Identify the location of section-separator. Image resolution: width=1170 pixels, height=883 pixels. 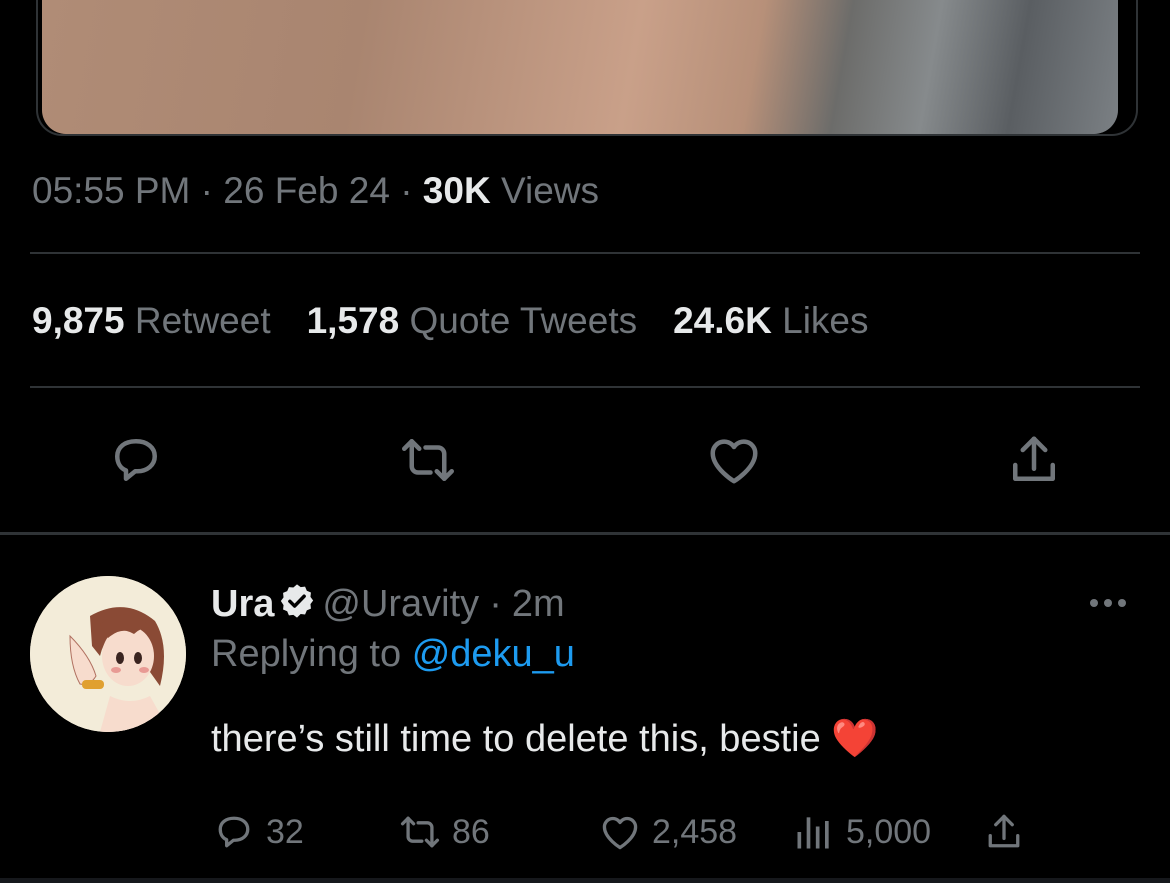
(585, 533).